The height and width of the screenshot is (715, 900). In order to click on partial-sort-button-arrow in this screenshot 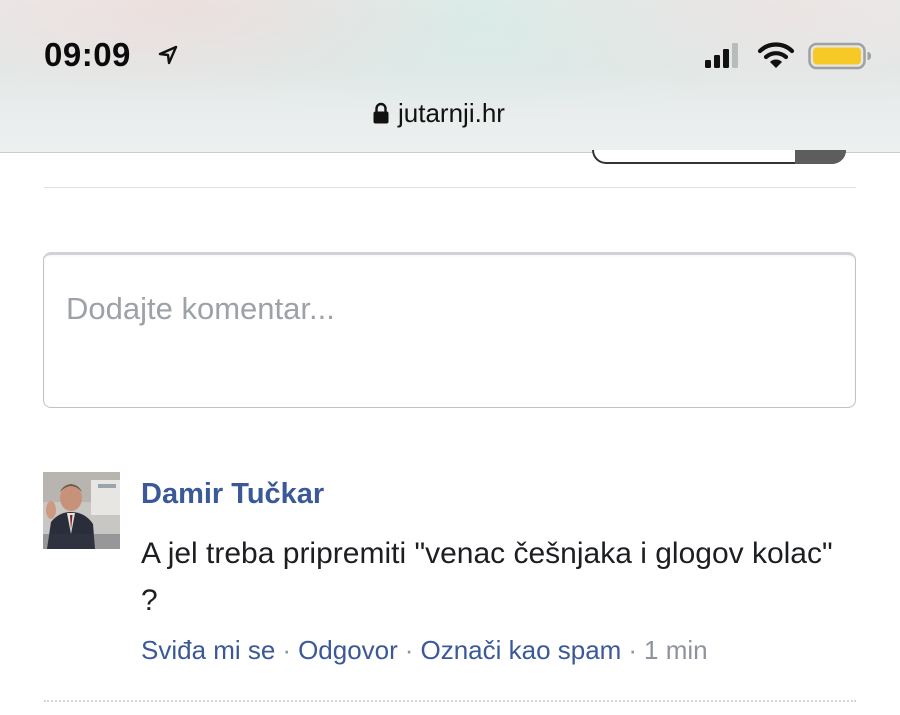, I will do `click(820, 157)`.